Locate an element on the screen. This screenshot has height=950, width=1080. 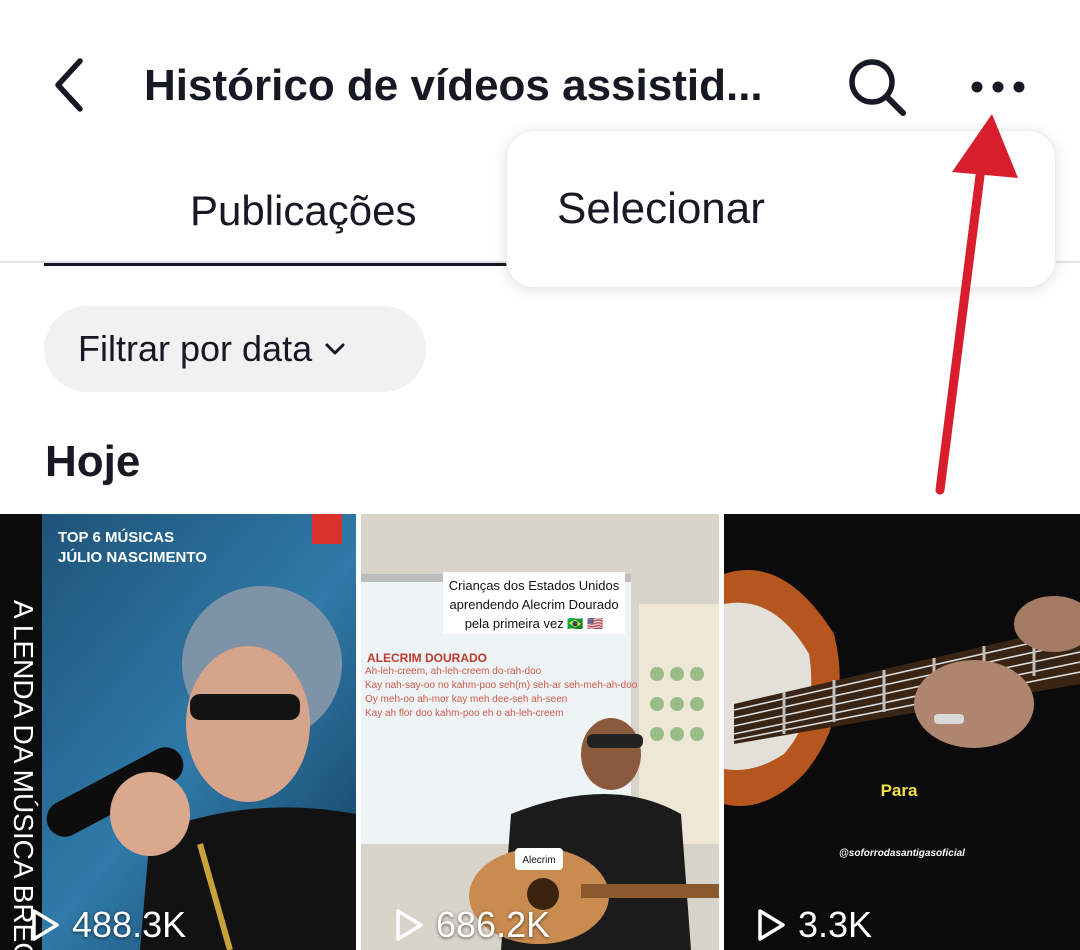
menu-item-label: Selecionar is located at coordinates (661, 208).